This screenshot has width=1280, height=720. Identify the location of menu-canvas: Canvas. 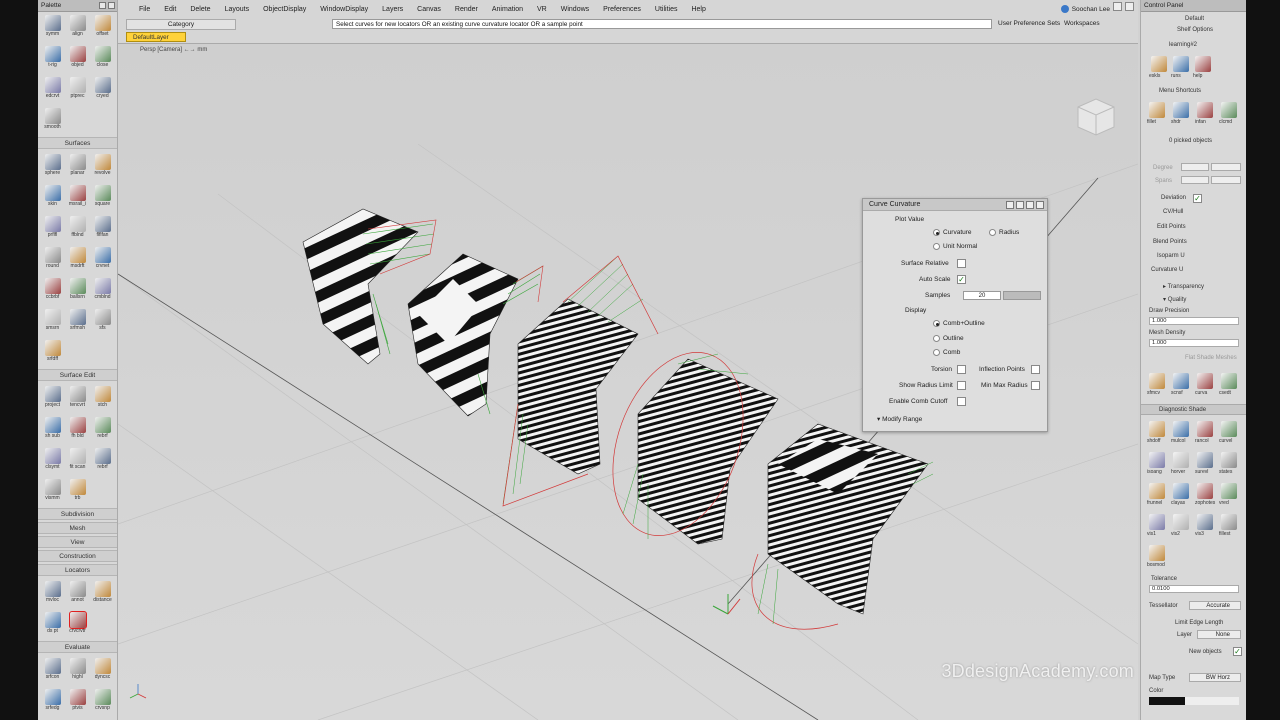
(429, 10).